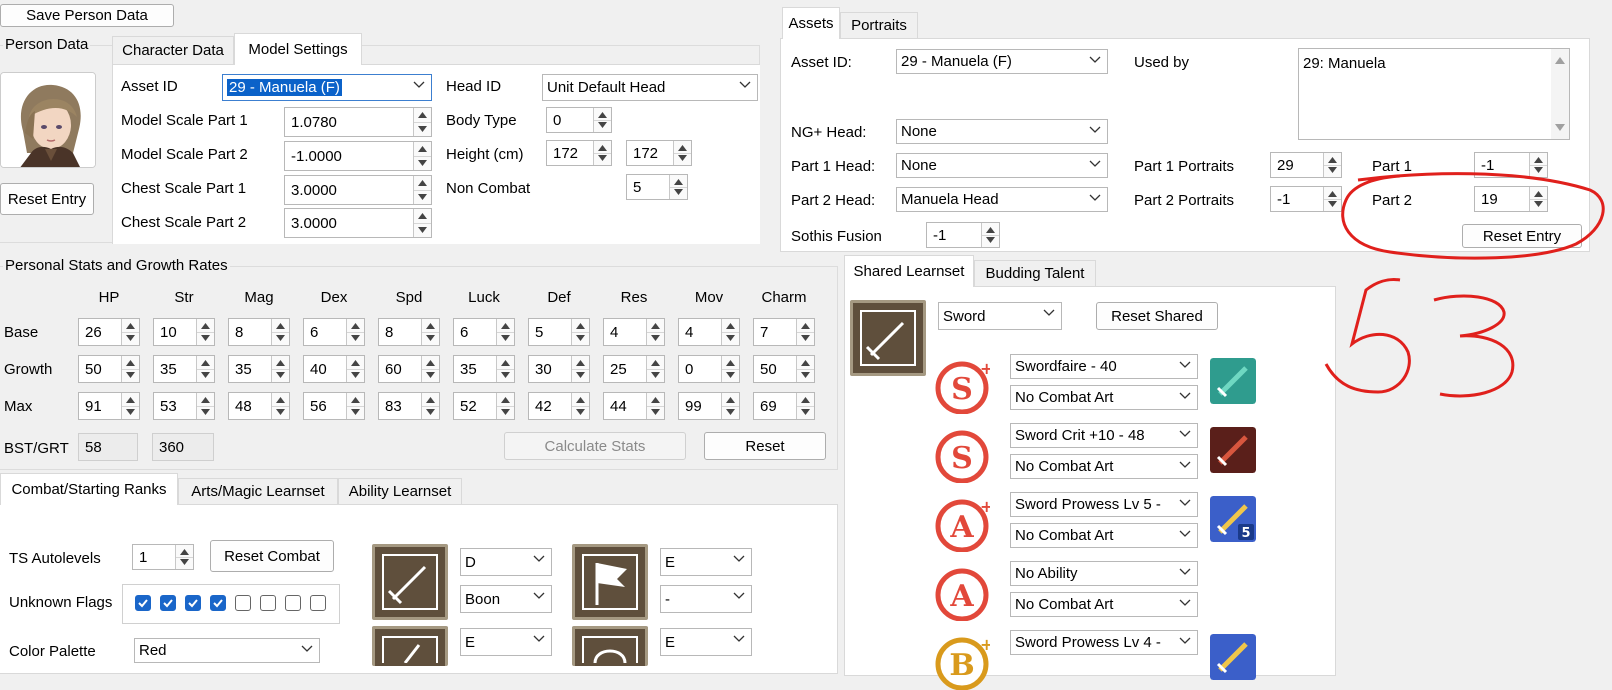 The image size is (1612, 690). Describe the element at coordinates (559, 369) in the screenshot. I see `stat-growth-def-spinbox: 30` at that location.